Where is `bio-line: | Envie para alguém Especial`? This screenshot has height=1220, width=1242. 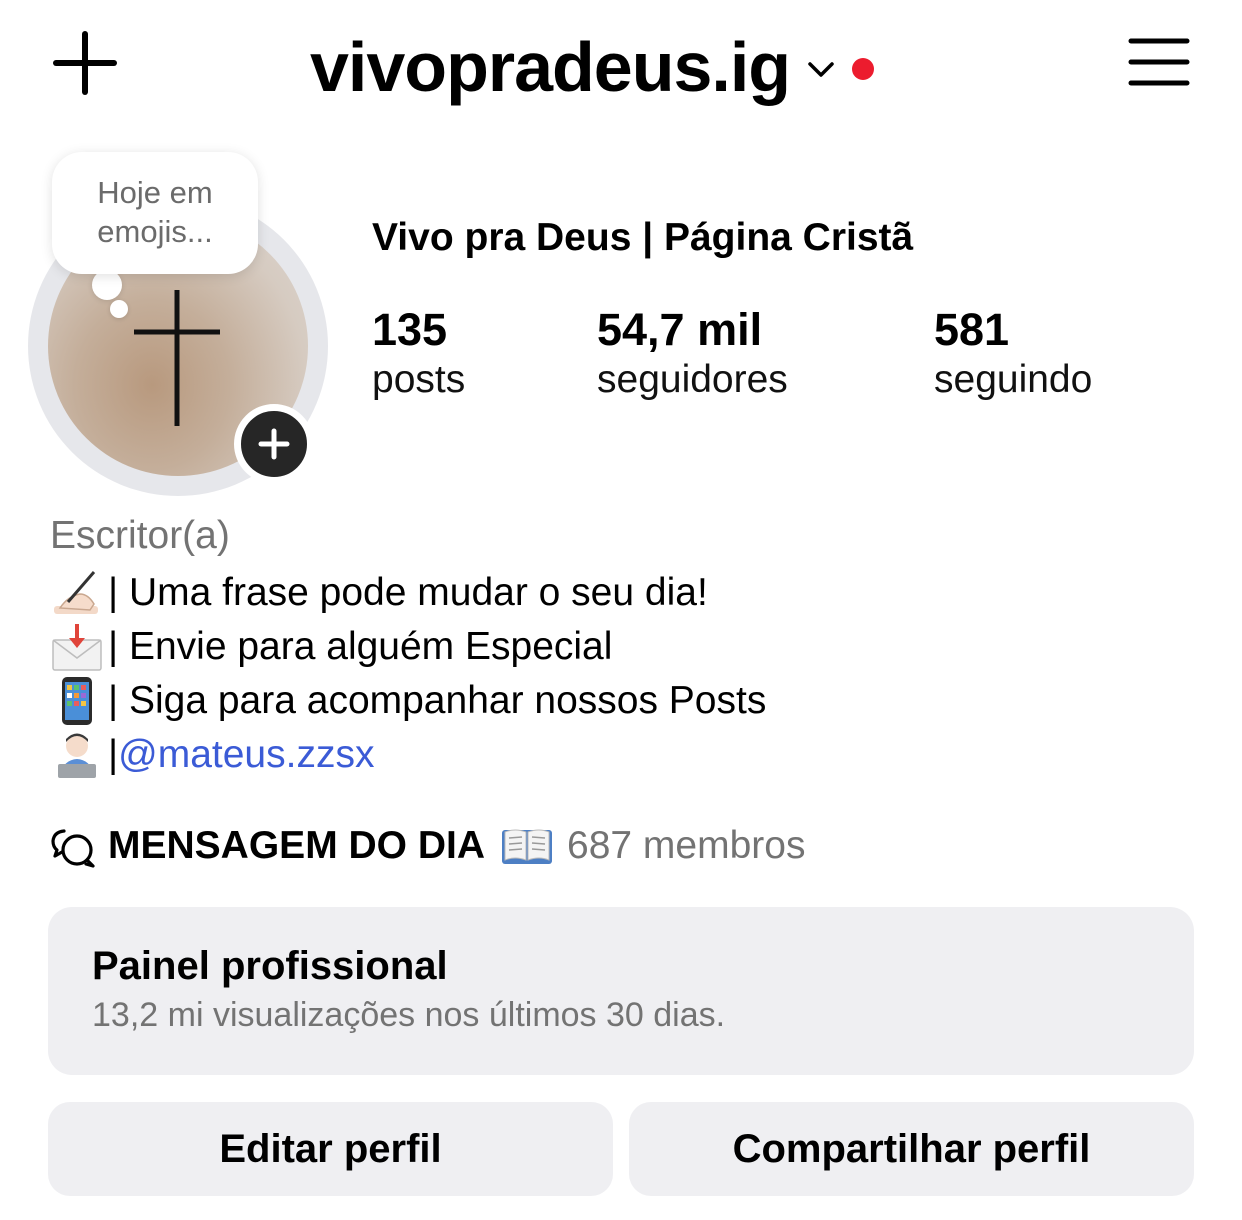
bio-line: | Envie para alguém Especial is located at coordinates (331, 647).